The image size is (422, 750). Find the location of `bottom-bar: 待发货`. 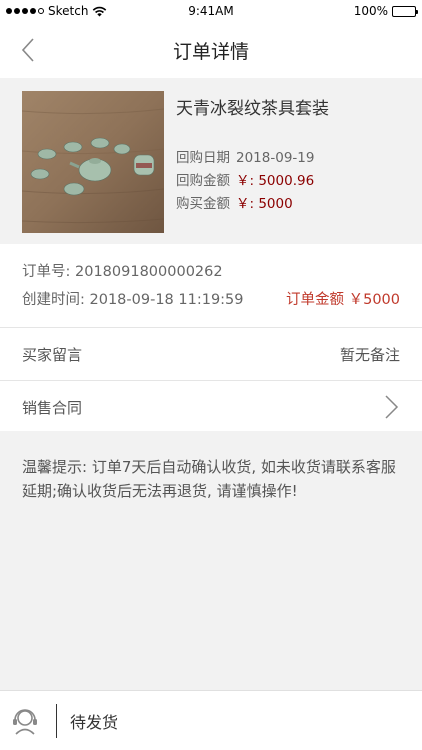

bottom-bar: 待发货 is located at coordinates (211, 720).